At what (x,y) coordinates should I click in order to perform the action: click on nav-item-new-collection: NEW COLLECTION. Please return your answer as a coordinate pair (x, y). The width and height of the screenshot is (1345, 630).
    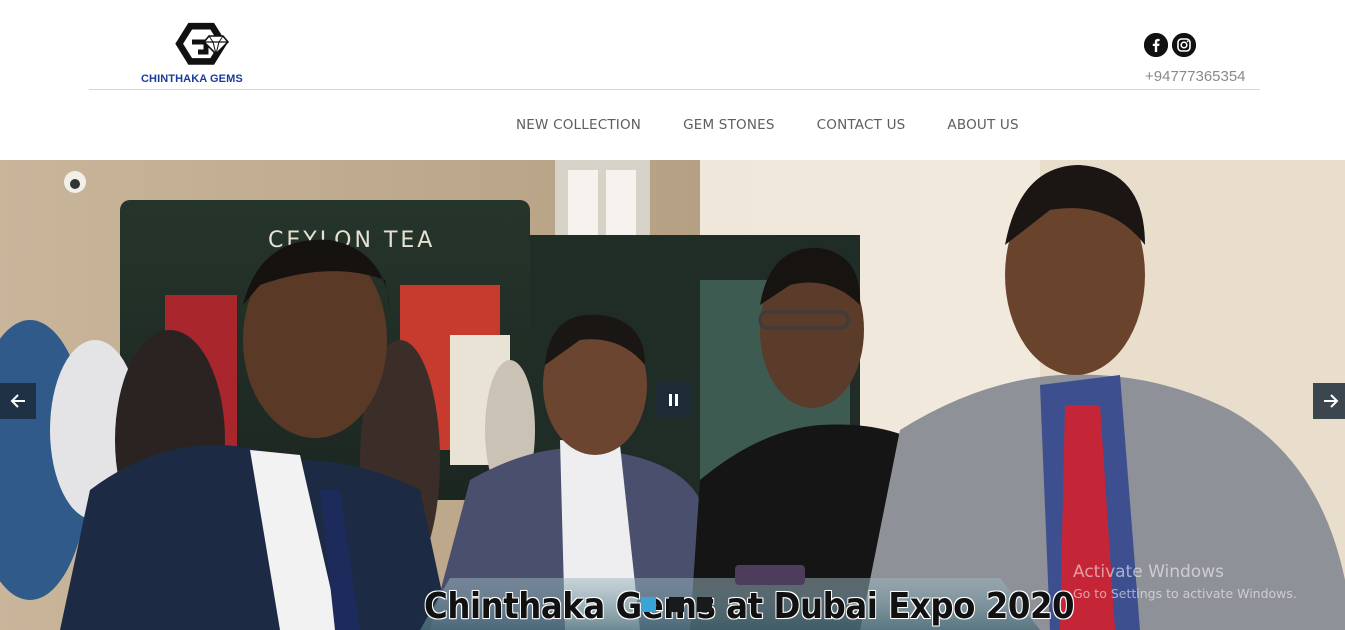
    Looking at the image, I should click on (578, 125).